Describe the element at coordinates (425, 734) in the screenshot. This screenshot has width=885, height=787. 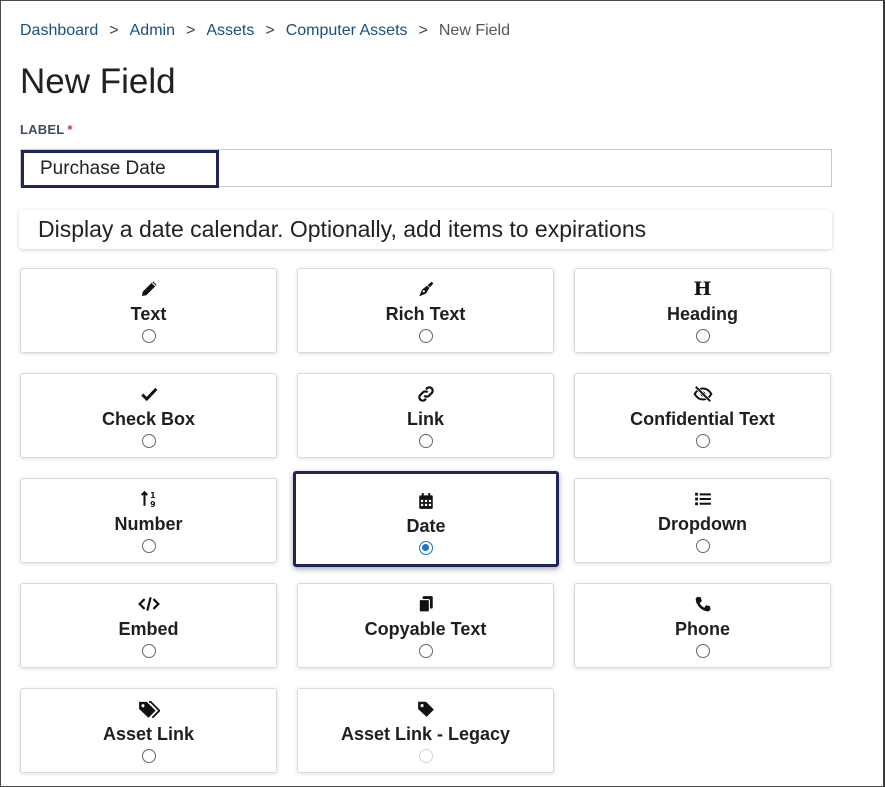
I see `field-type-name: Asset Link - Legacy` at that location.